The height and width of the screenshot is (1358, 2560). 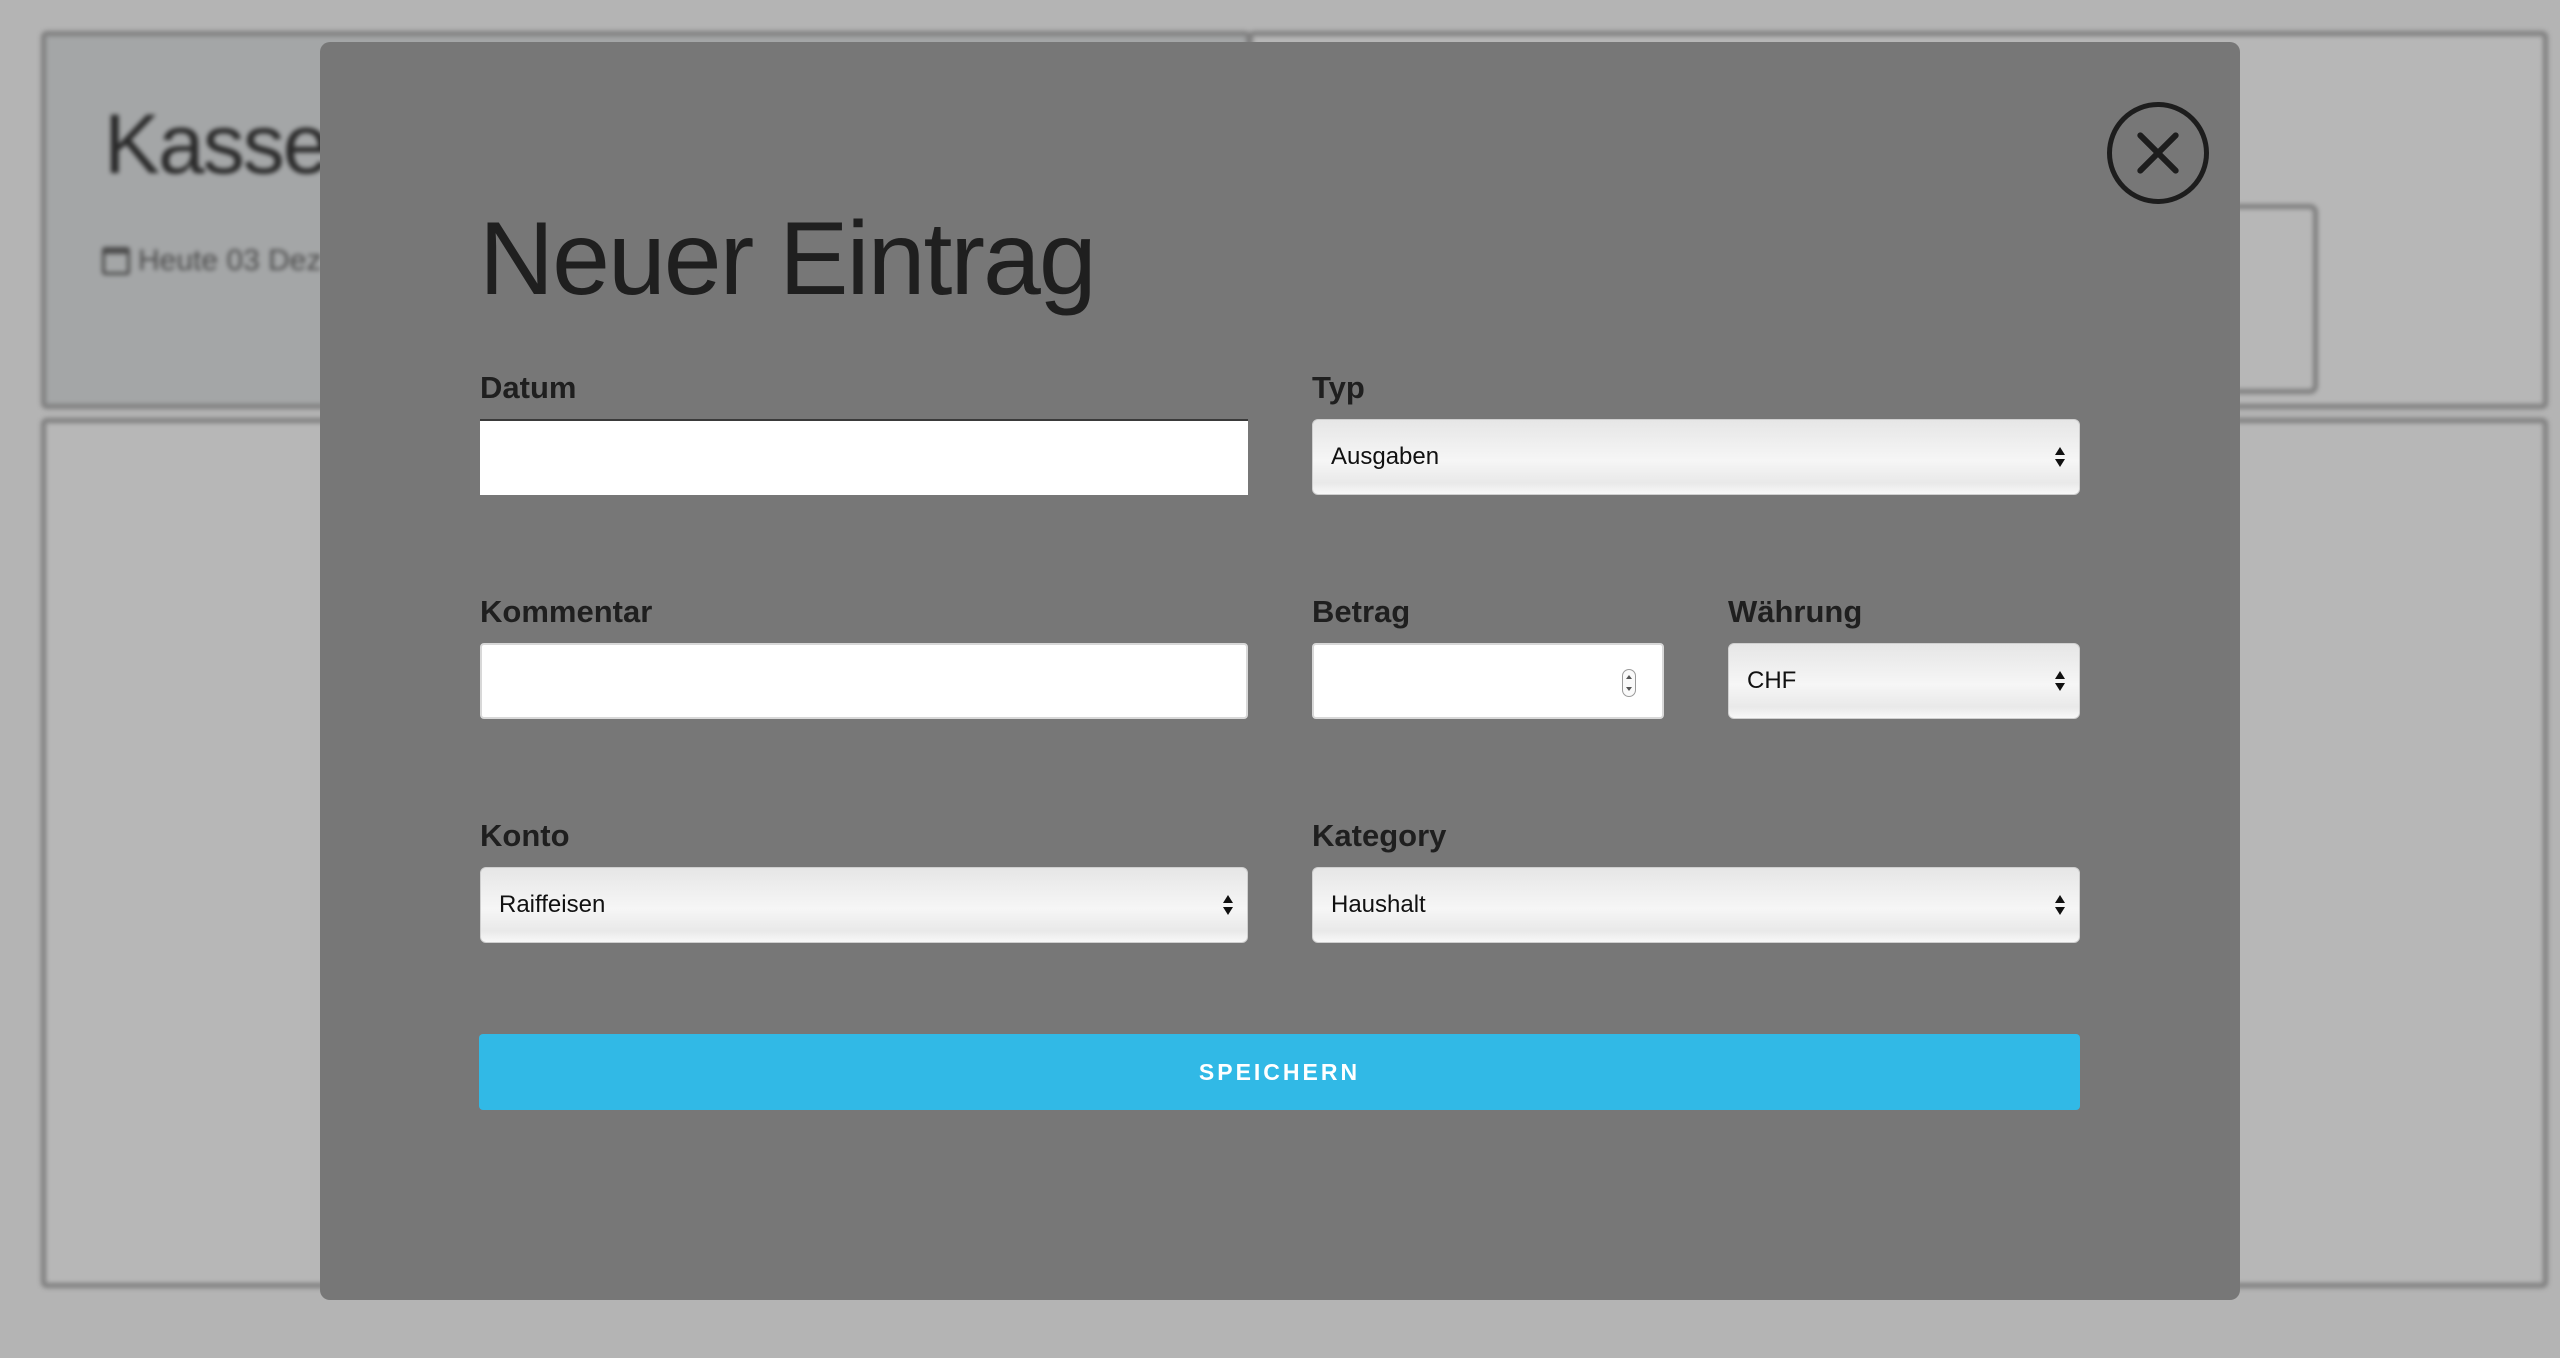 What do you see at coordinates (552, 904) in the screenshot?
I see `konto-select-value: Raiffeisen` at bounding box center [552, 904].